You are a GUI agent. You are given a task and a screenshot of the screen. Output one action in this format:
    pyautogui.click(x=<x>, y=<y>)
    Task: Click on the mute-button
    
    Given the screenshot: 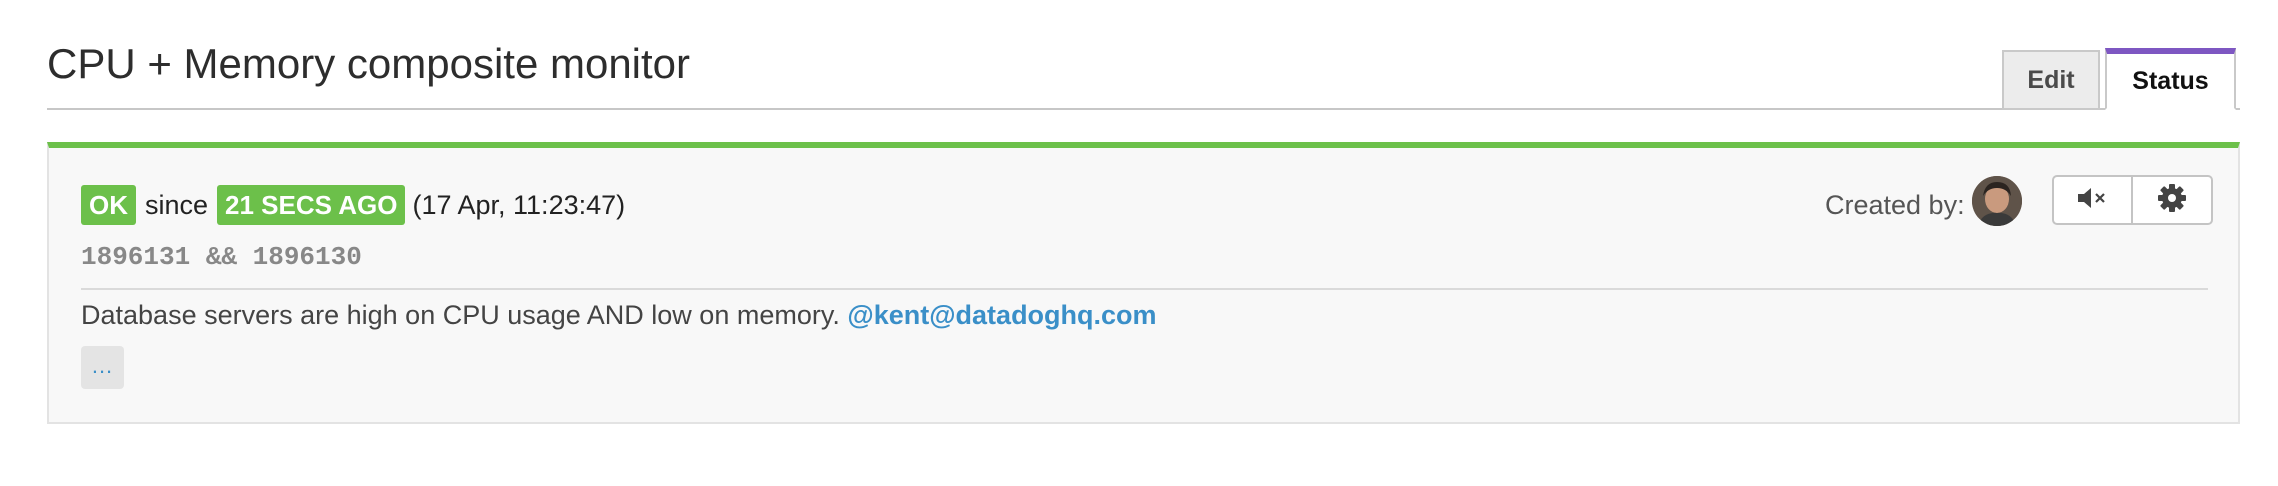 What is the action you would take?
    pyautogui.click(x=2092, y=200)
    